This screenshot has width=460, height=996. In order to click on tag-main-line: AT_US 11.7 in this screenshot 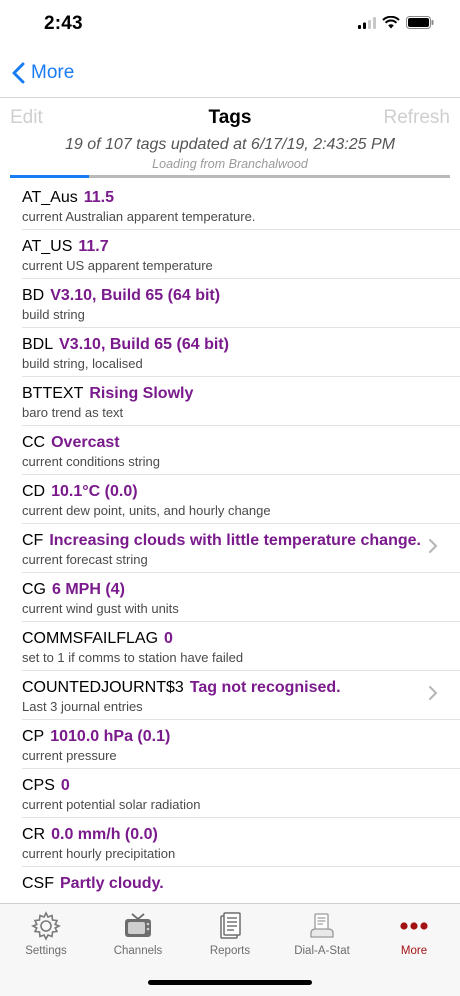, I will do `click(241, 247)`.